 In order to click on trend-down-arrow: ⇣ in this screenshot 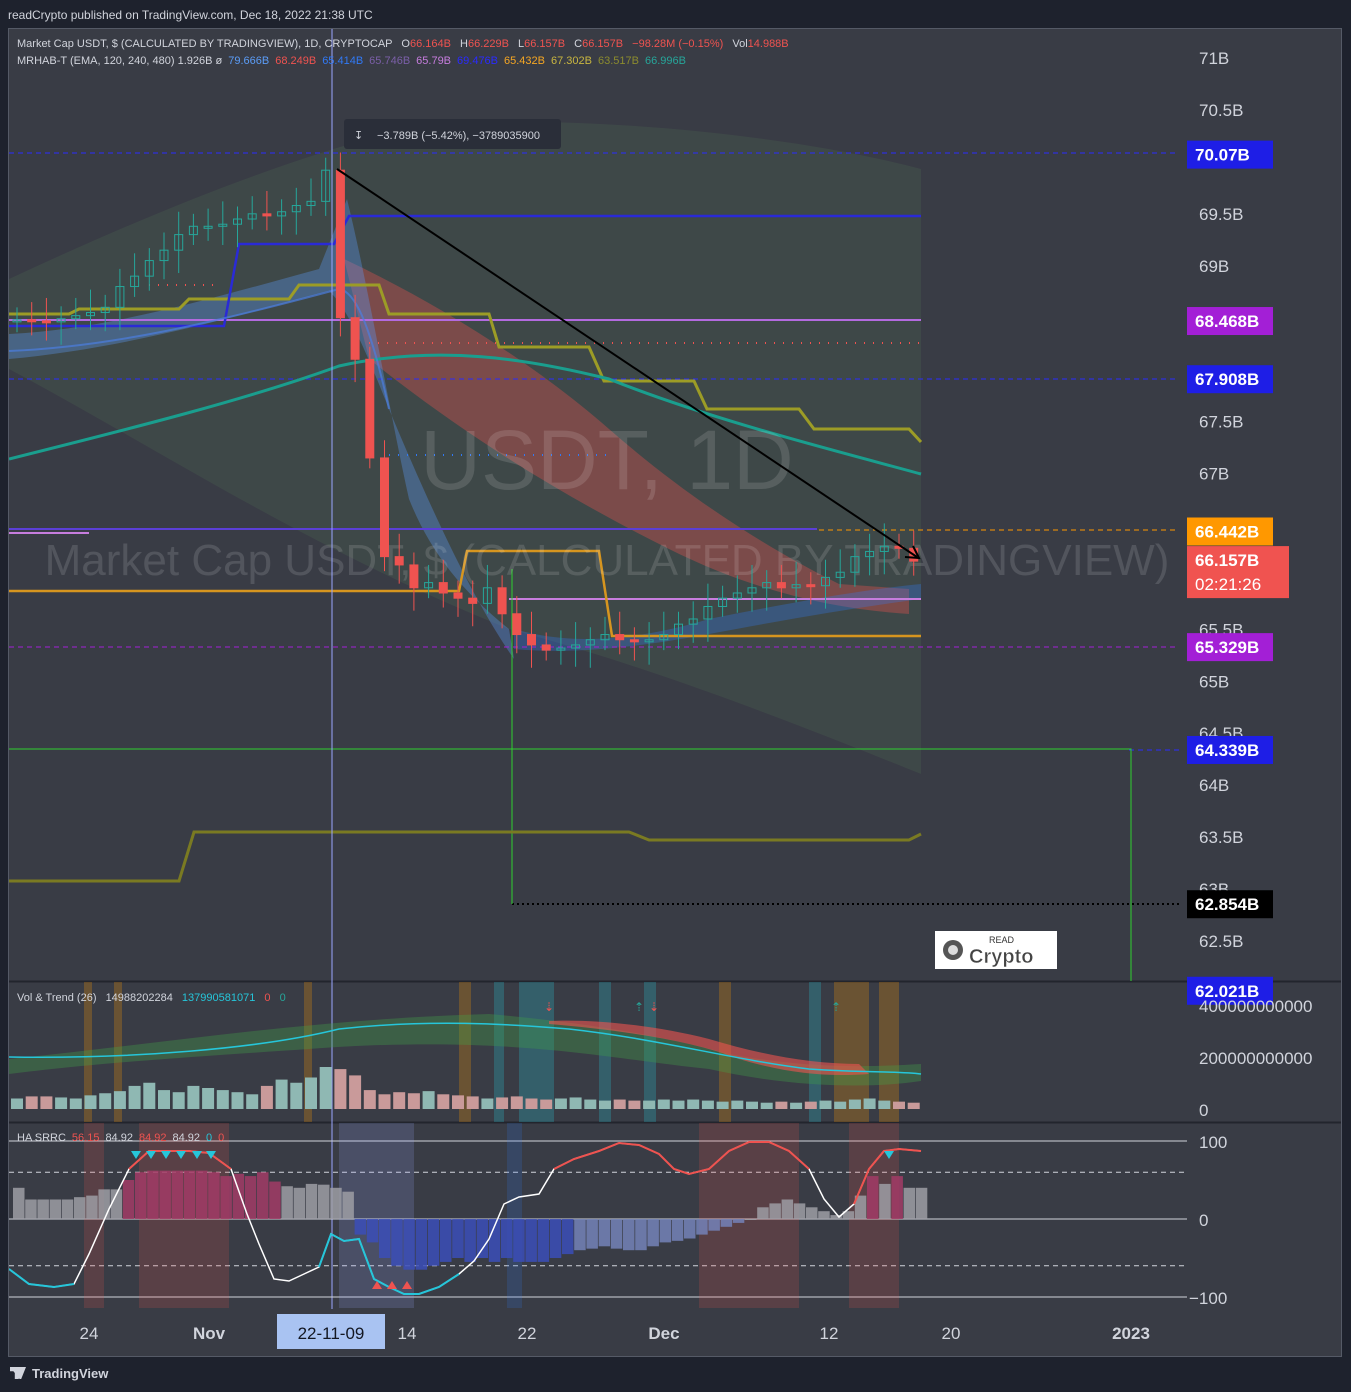, I will do `click(549, 1007)`.